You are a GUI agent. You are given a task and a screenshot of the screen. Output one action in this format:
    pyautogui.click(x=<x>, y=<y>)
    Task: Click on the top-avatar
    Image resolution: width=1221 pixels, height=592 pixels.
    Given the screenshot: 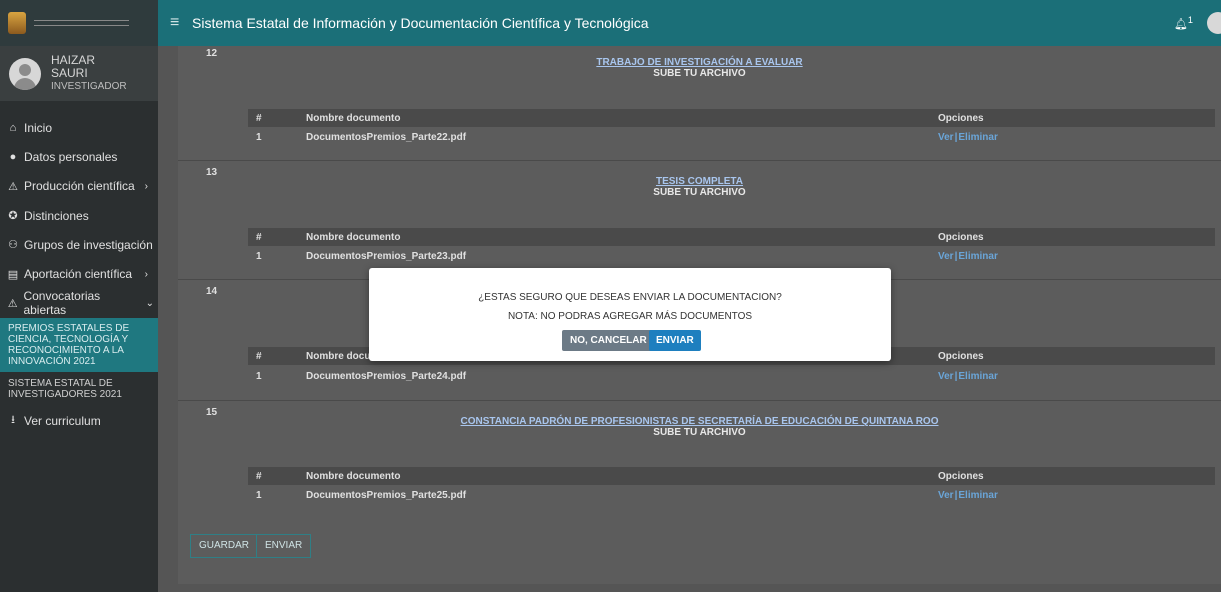 What is the action you would take?
    pyautogui.click(x=1214, y=23)
    